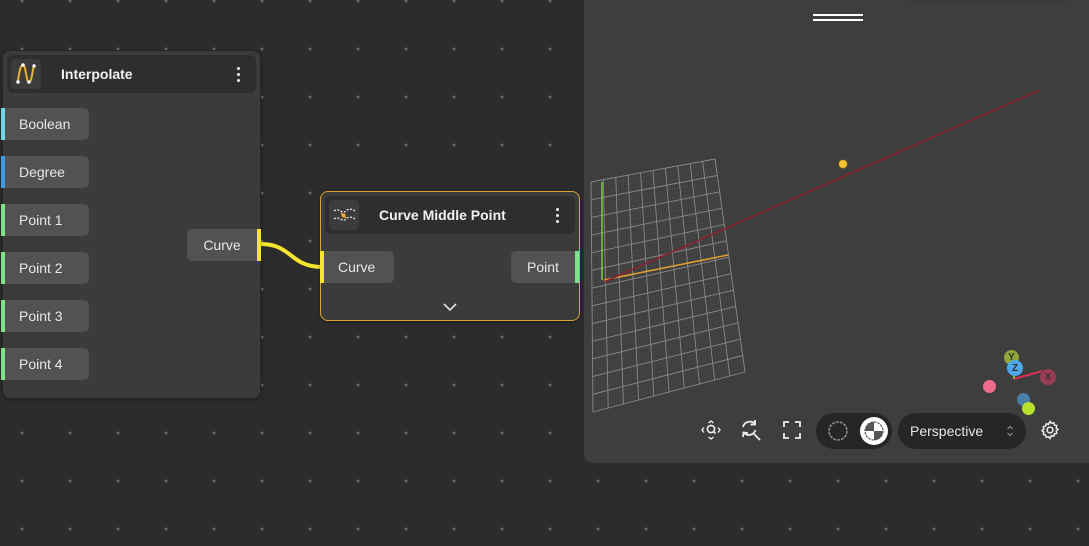  I want to click on curve-link-path, so click(291, 255).